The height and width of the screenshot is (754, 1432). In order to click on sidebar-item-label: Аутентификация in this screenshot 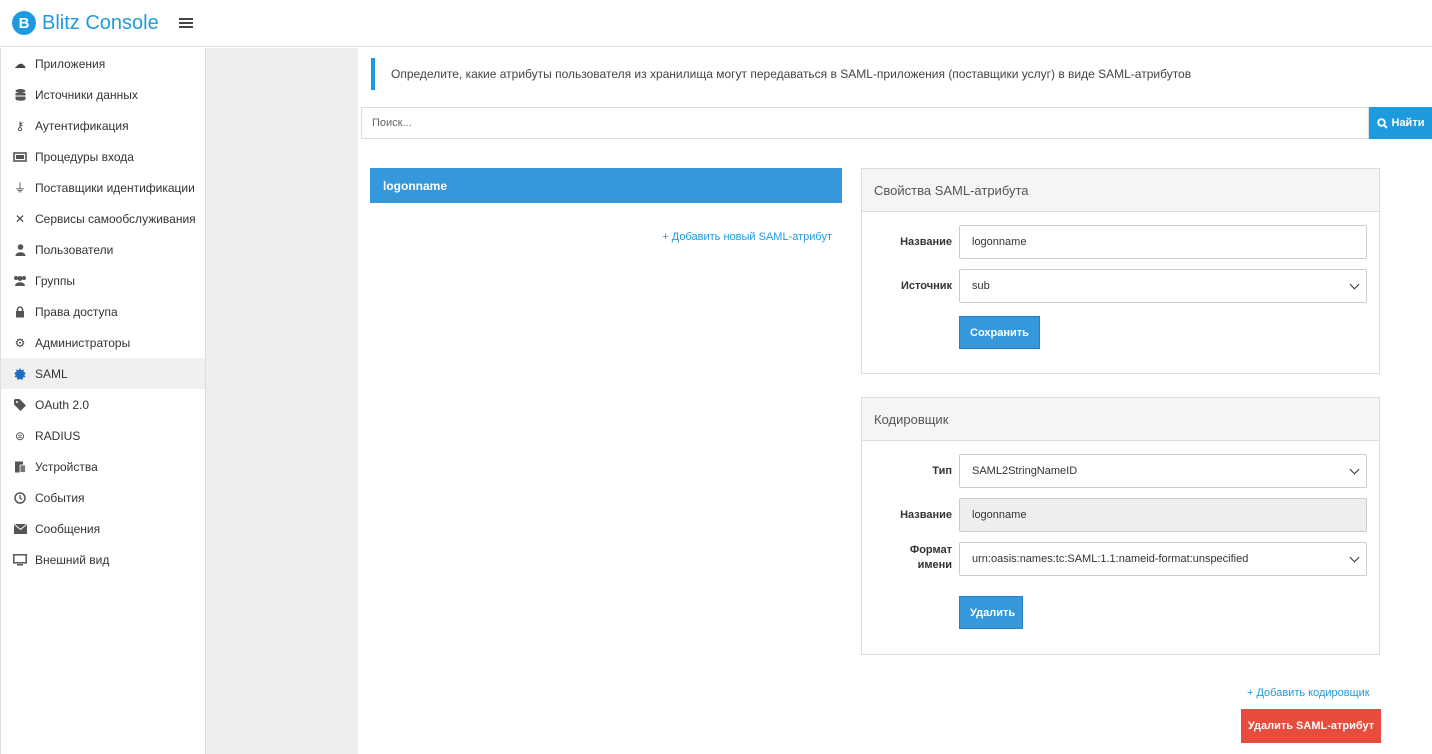, I will do `click(82, 125)`.